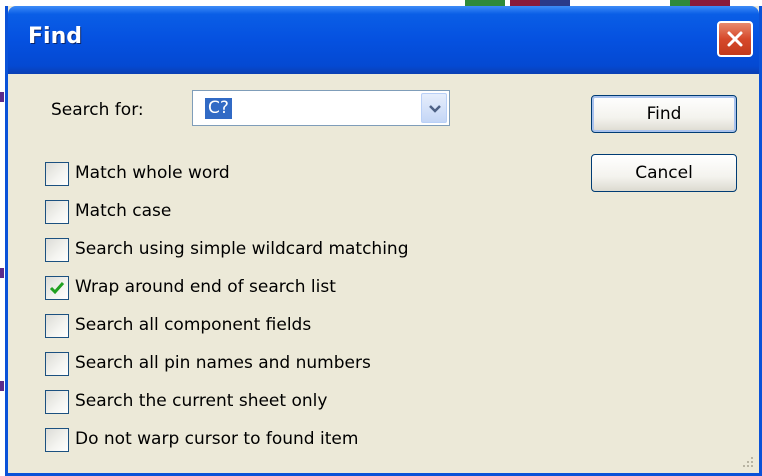 This screenshot has height=476, width=762. I want to click on find-button: Find, so click(664, 114).